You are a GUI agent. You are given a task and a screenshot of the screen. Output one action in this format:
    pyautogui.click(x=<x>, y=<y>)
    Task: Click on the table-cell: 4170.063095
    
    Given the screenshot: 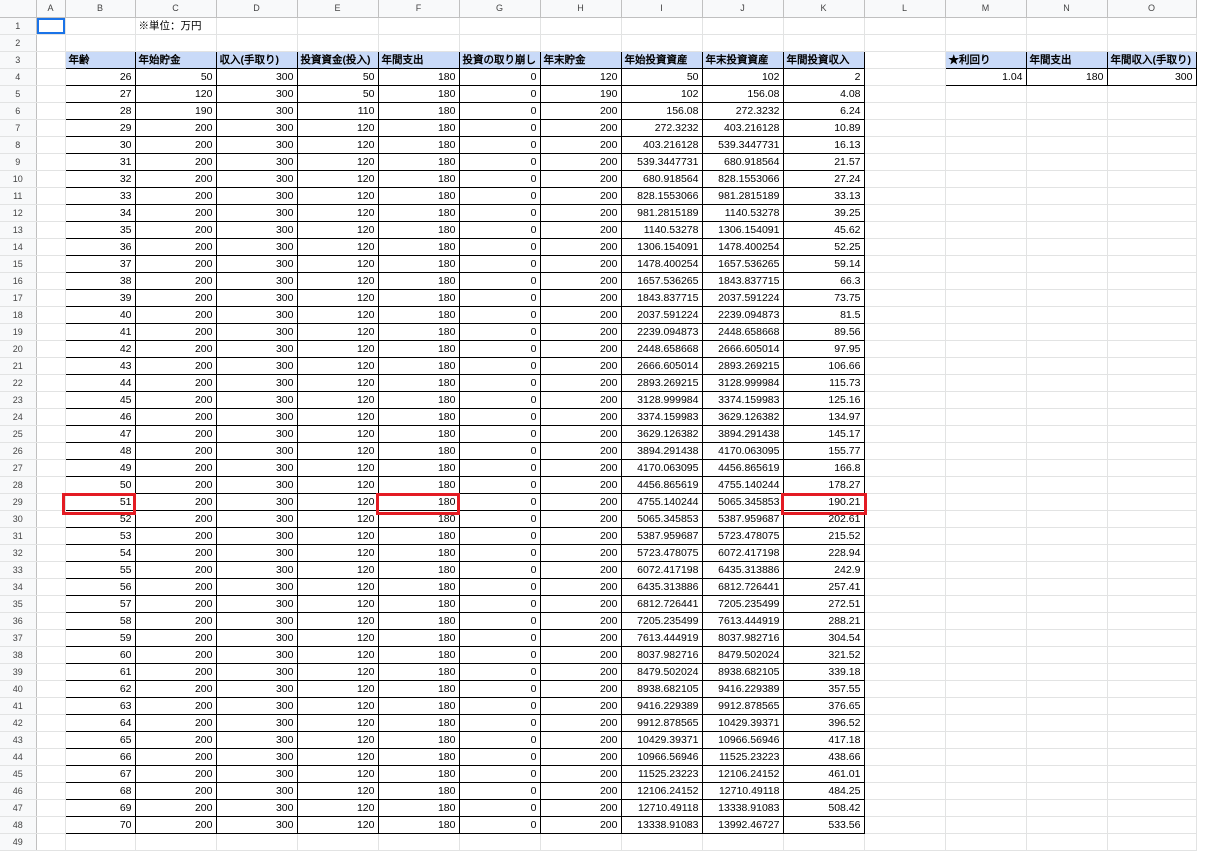 What is the action you would take?
    pyautogui.click(x=742, y=450)
    